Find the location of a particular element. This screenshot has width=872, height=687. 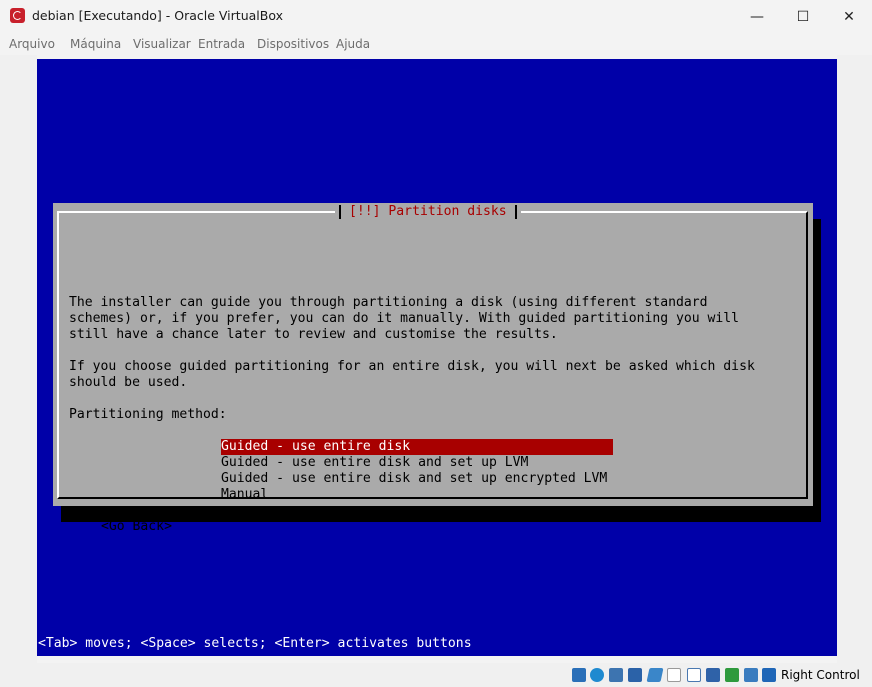

optical-drive-icon is located at coordinates (597, 675).